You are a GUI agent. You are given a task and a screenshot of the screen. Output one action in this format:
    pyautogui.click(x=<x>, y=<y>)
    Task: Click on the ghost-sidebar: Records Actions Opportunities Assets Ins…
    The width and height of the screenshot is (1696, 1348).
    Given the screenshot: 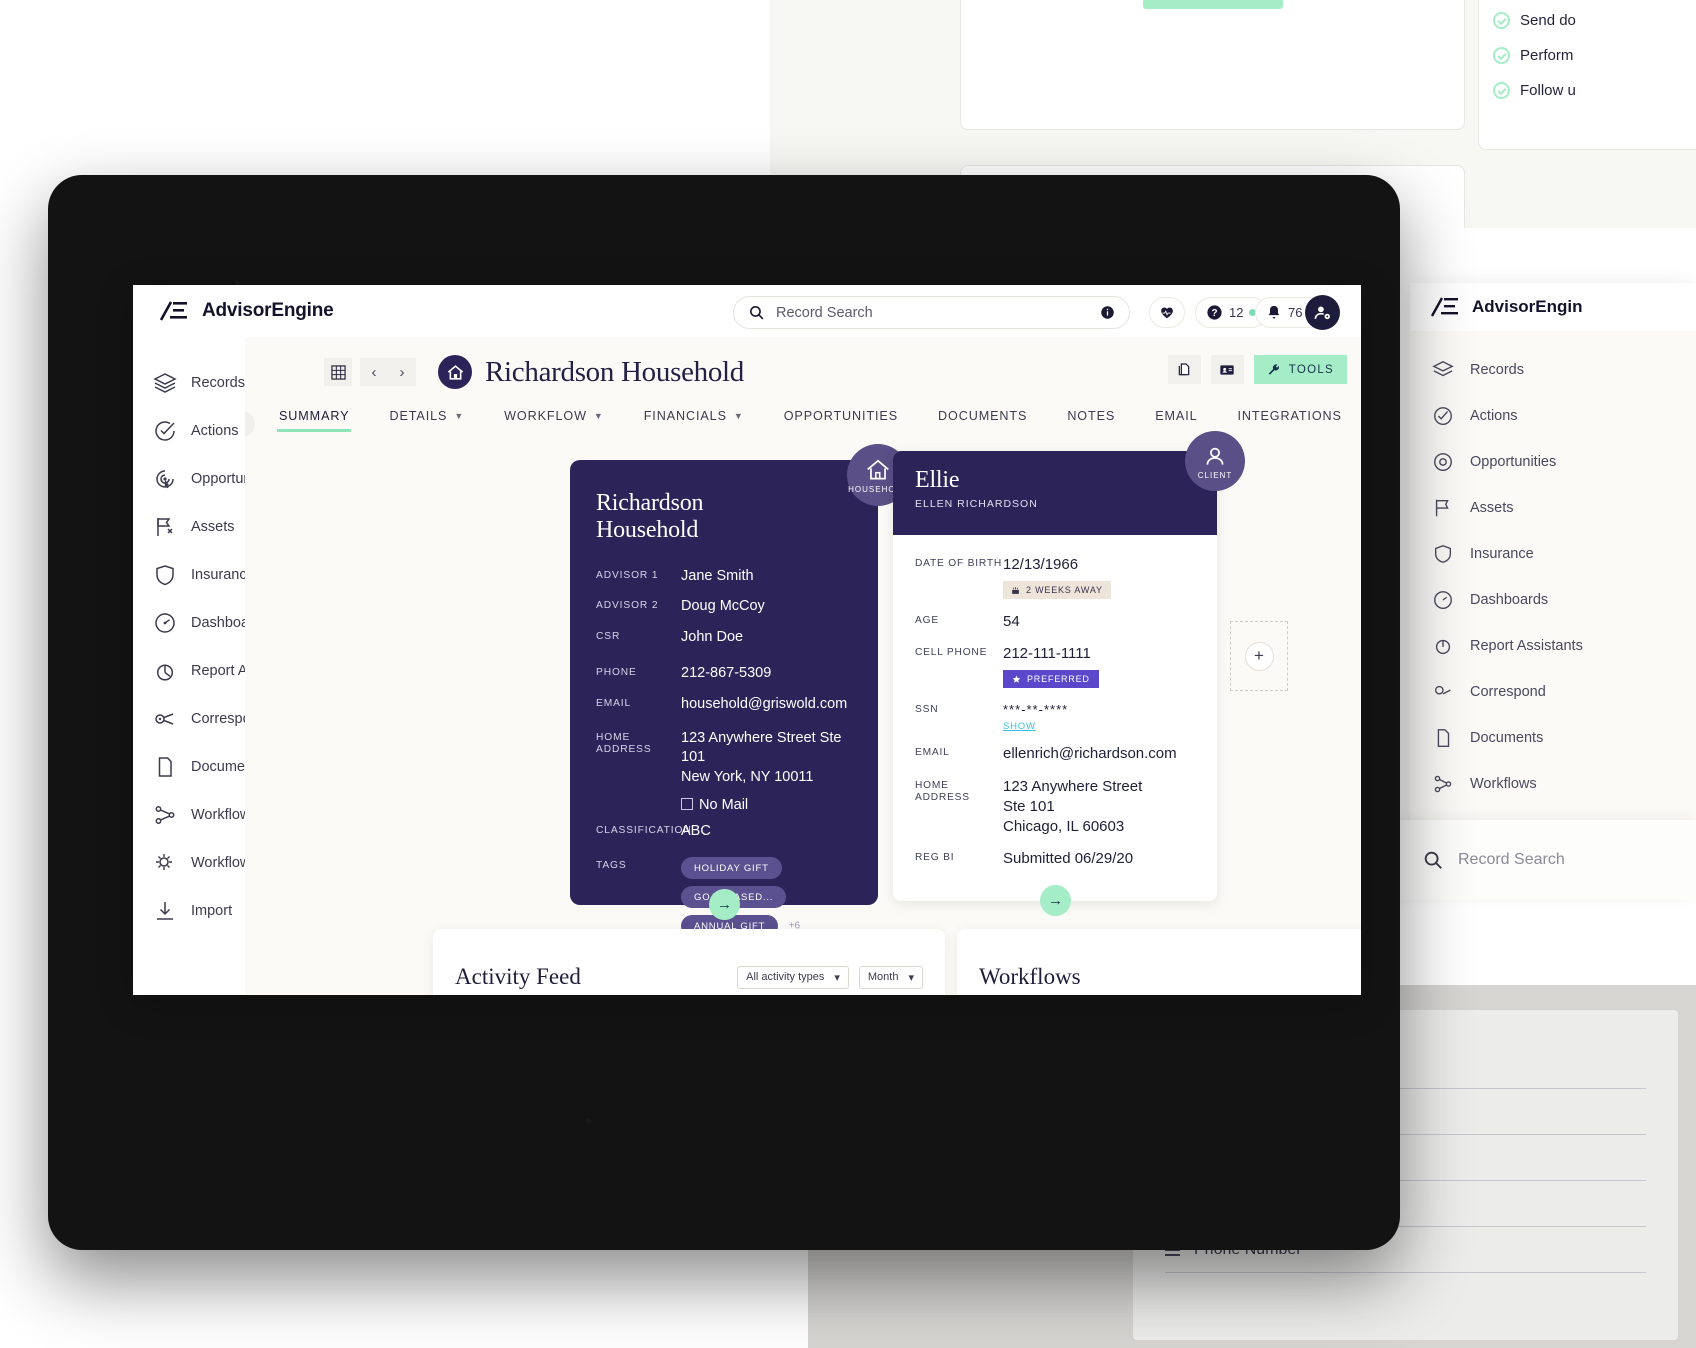 What is the action you would take?
    pyautogui.click(x=1553, y=587)
    